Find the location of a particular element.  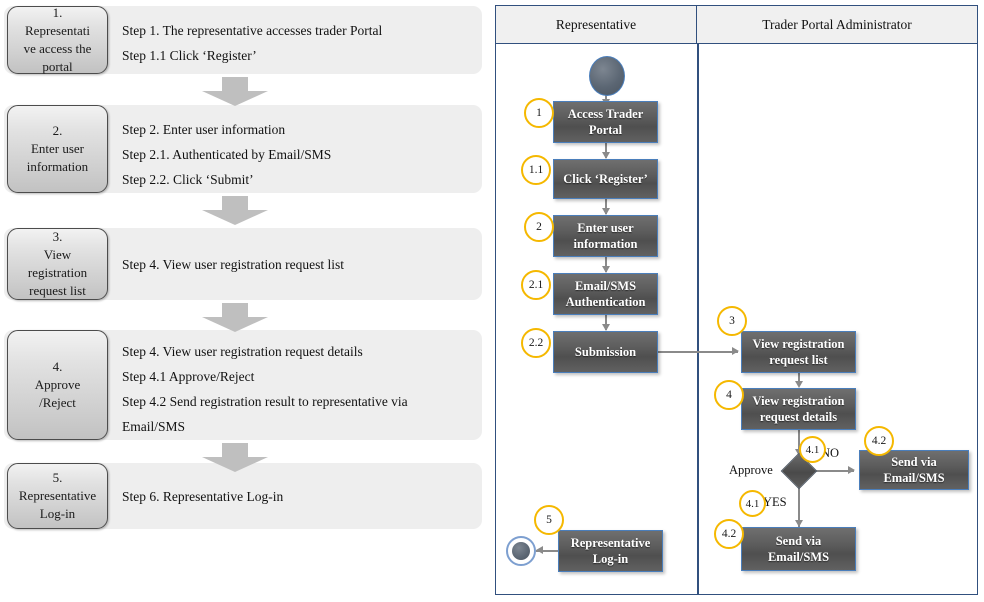

lane-header-trader-portal-administrator: Trader Portal Administrator is located at coordinates (837, 24).